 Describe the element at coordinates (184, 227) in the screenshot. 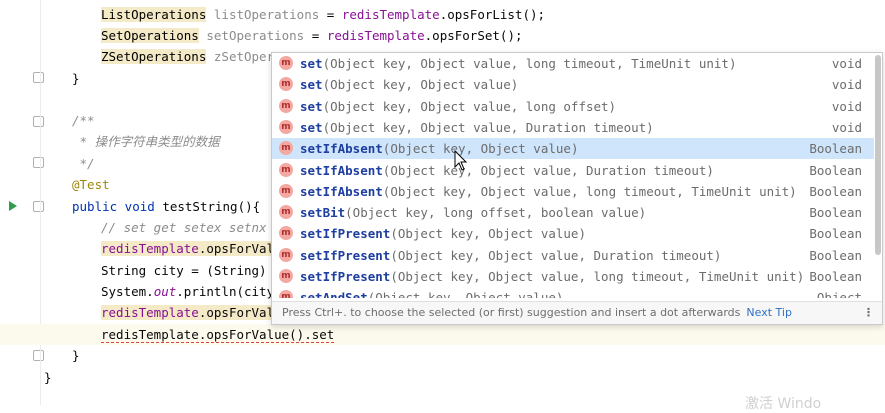

I see `code-comment: // set get setex setnx` at that location.